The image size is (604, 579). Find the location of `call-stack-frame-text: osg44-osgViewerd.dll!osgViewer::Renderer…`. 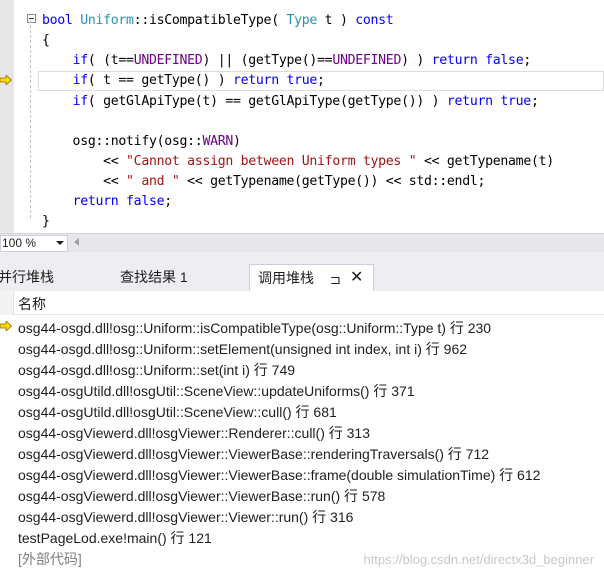

call-stack-frame-text: osg44-osgViewerd.dll!osgViewer::Renderer… is located at coordinates (194, 433).